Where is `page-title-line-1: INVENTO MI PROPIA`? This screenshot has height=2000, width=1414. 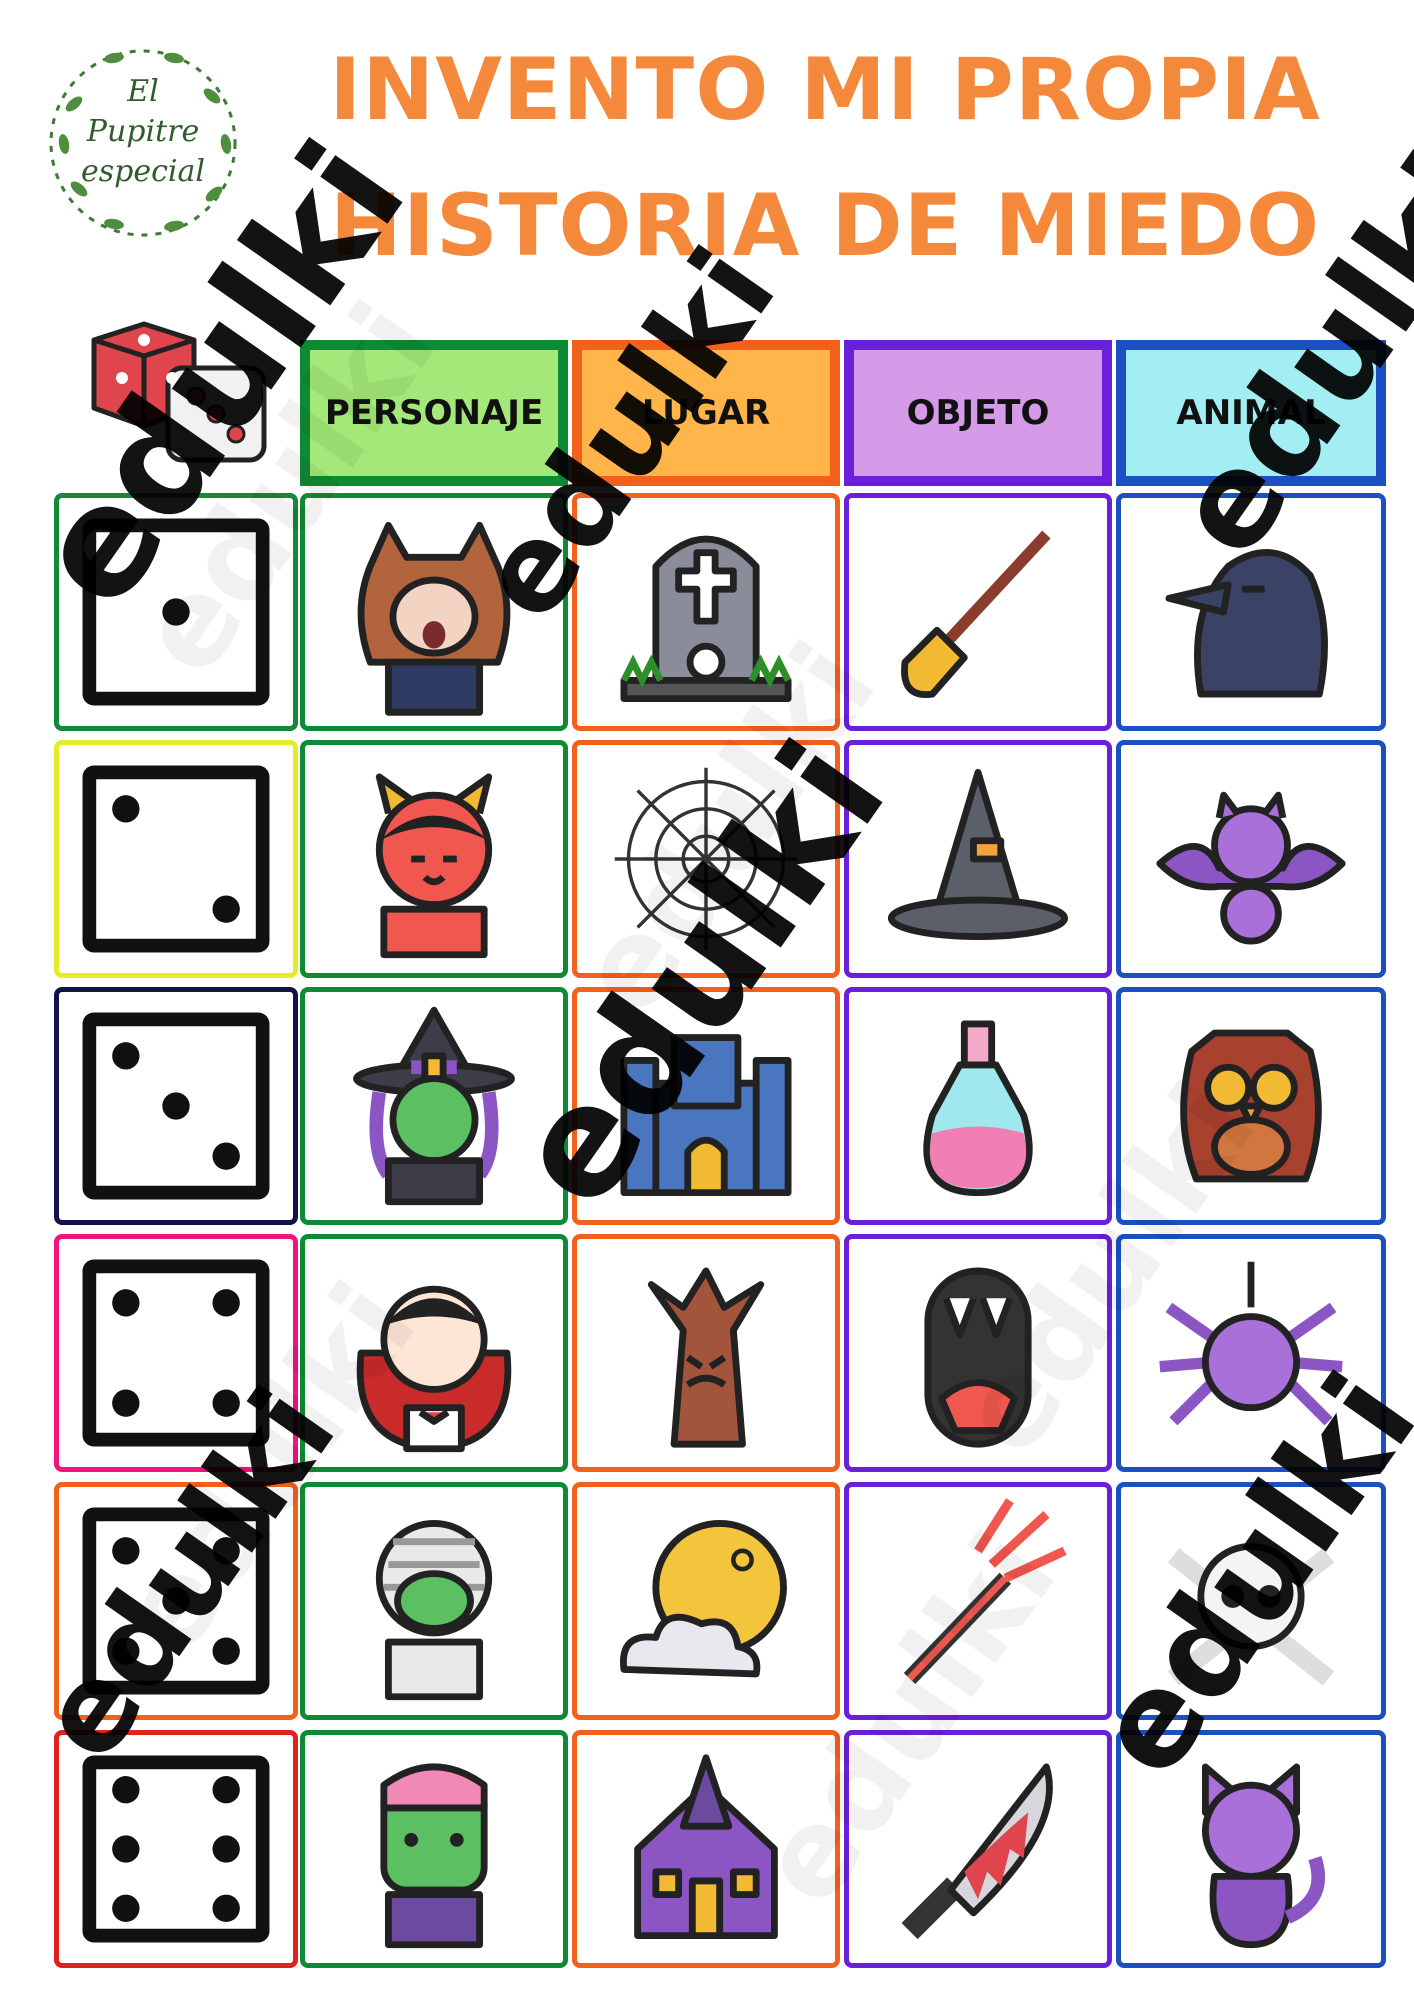
page-title-line-1: INVENTO MI PROPIA is located at coordinates (825, 90).